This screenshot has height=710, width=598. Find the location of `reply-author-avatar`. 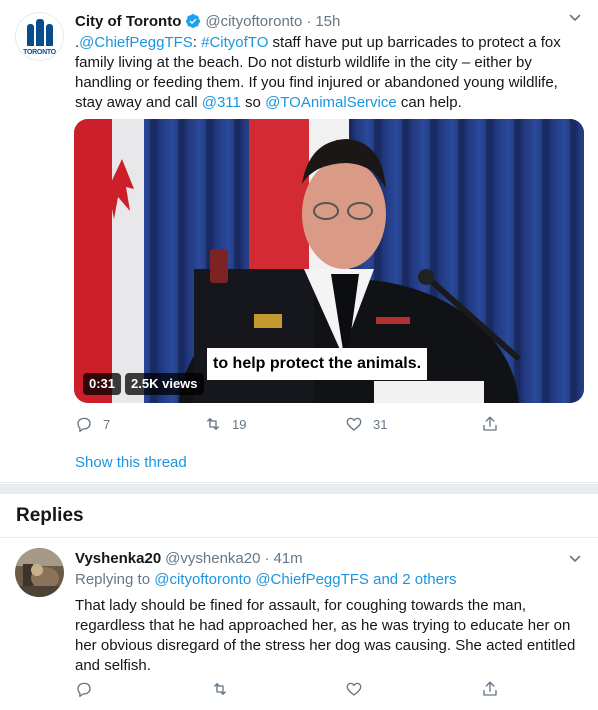

reply-author-avatar is located at coordinates (39, 572).